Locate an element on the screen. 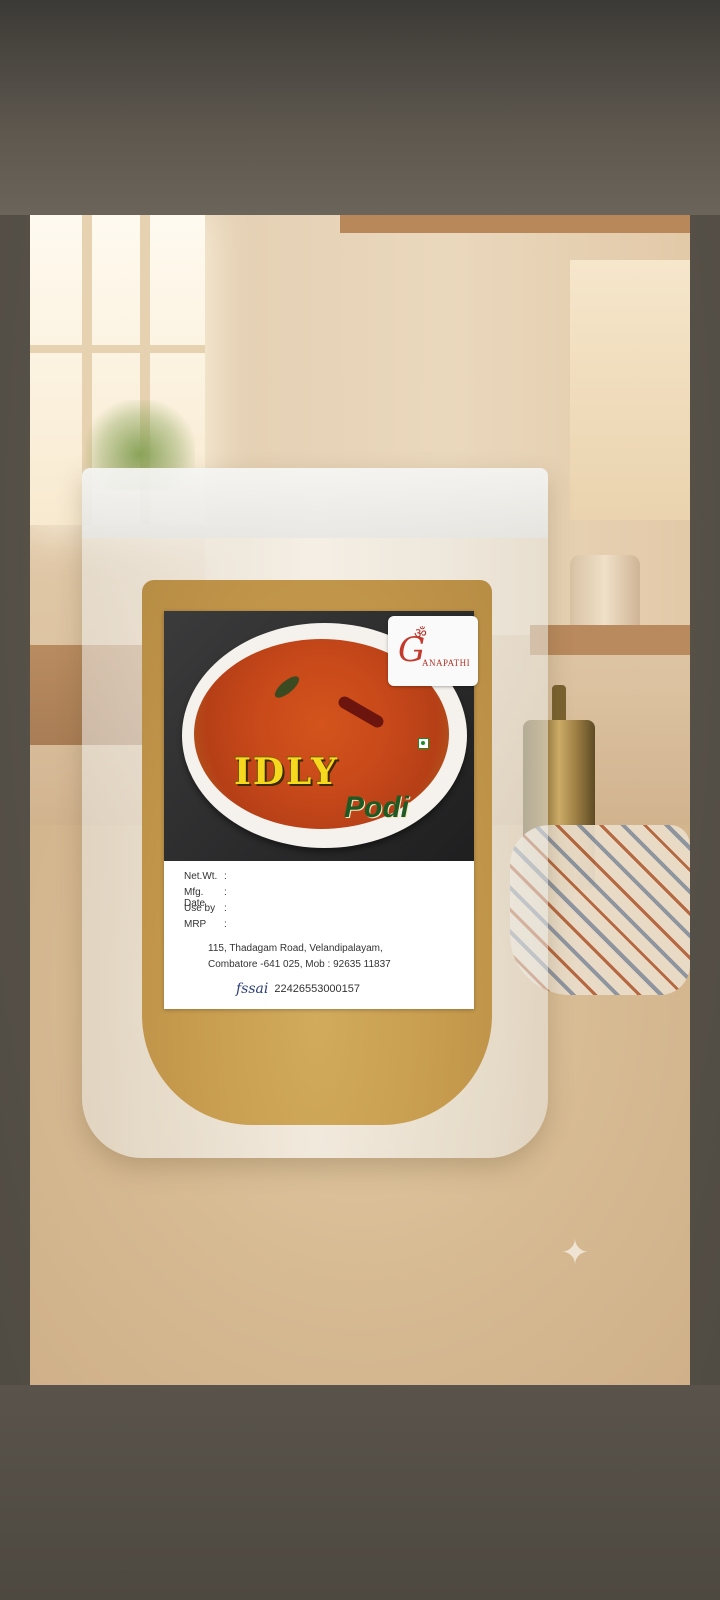 This screenshot has width=720, height=1600. detail-row: Net.Wt. : is located at coordinates (209, 879).